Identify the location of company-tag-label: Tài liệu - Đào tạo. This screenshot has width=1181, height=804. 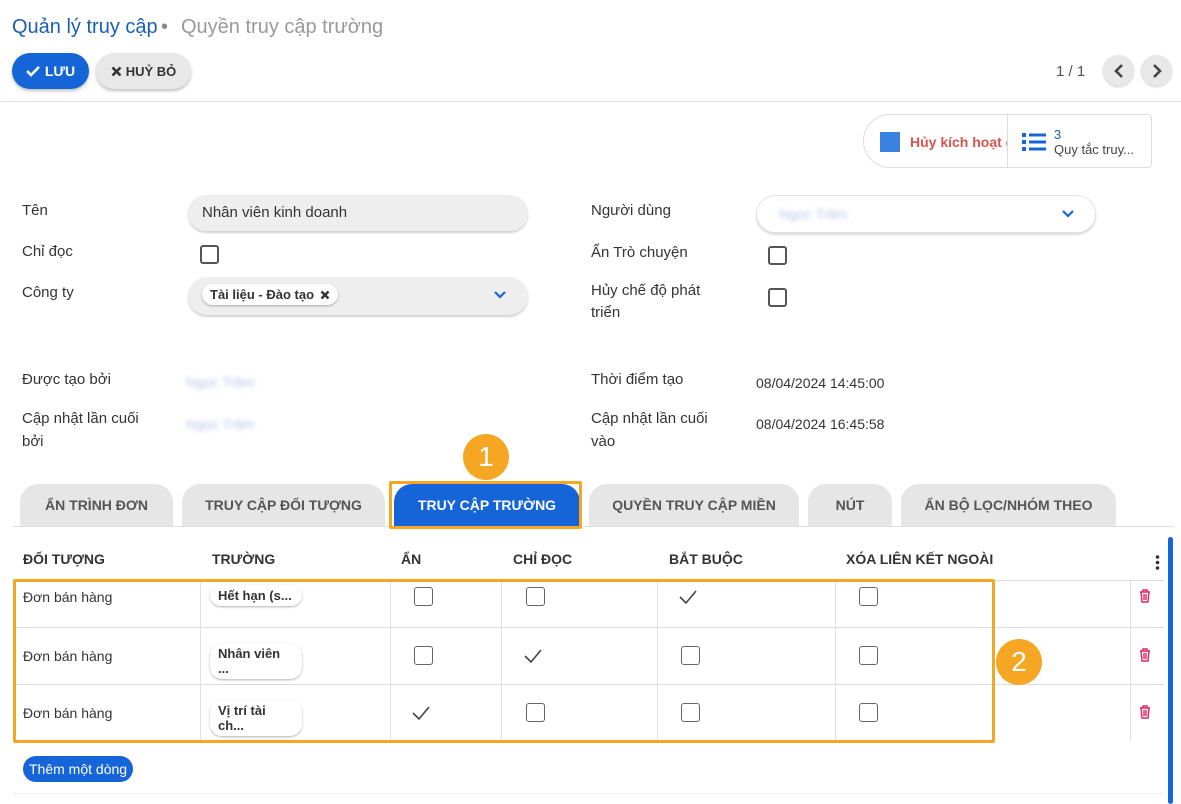
(262, 294).